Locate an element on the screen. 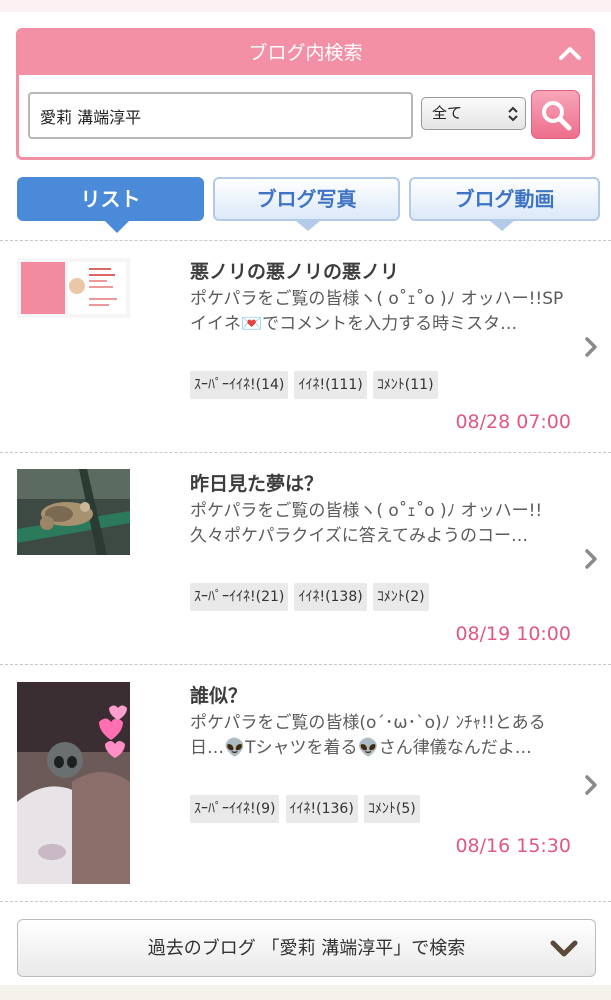 The width and height of the screenshot is (611, 1000). chevron-up-icon is located at coordinates (570, 53).